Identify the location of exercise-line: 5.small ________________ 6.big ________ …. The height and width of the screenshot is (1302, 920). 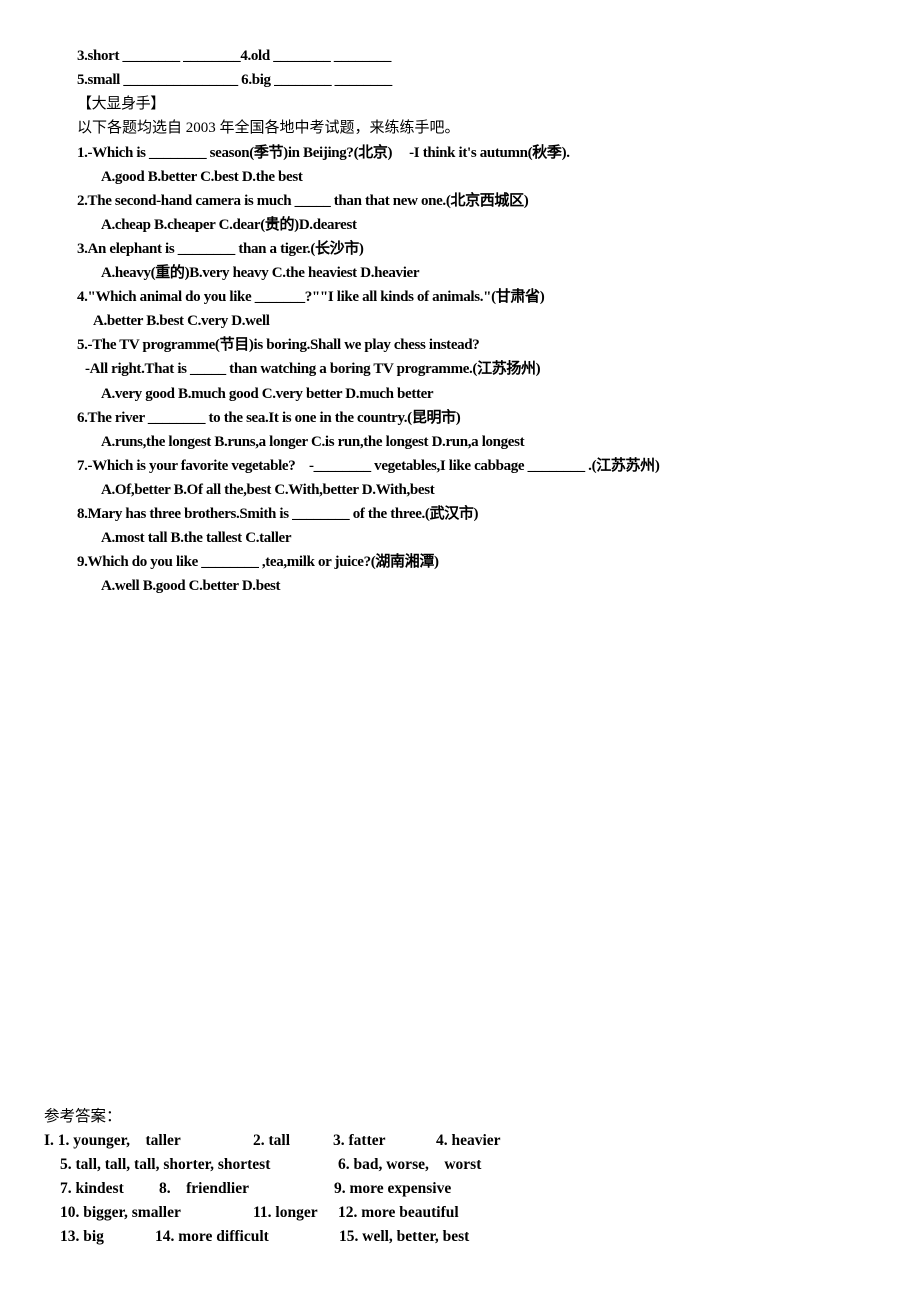
(234, 80).